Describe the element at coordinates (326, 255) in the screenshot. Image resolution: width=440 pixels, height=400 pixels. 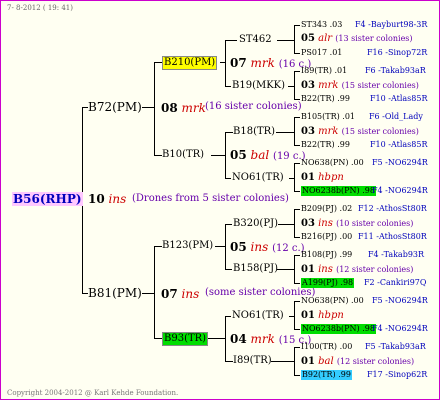
I see `g4-top: B108(PJ) .99` at that location.